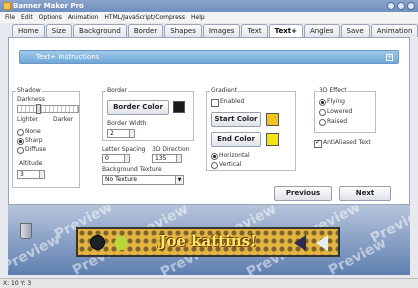  What do you see at coordinates (303, 193) in the screenshot?
I see `previous-button: Previous` at bounding box center [303, 193].